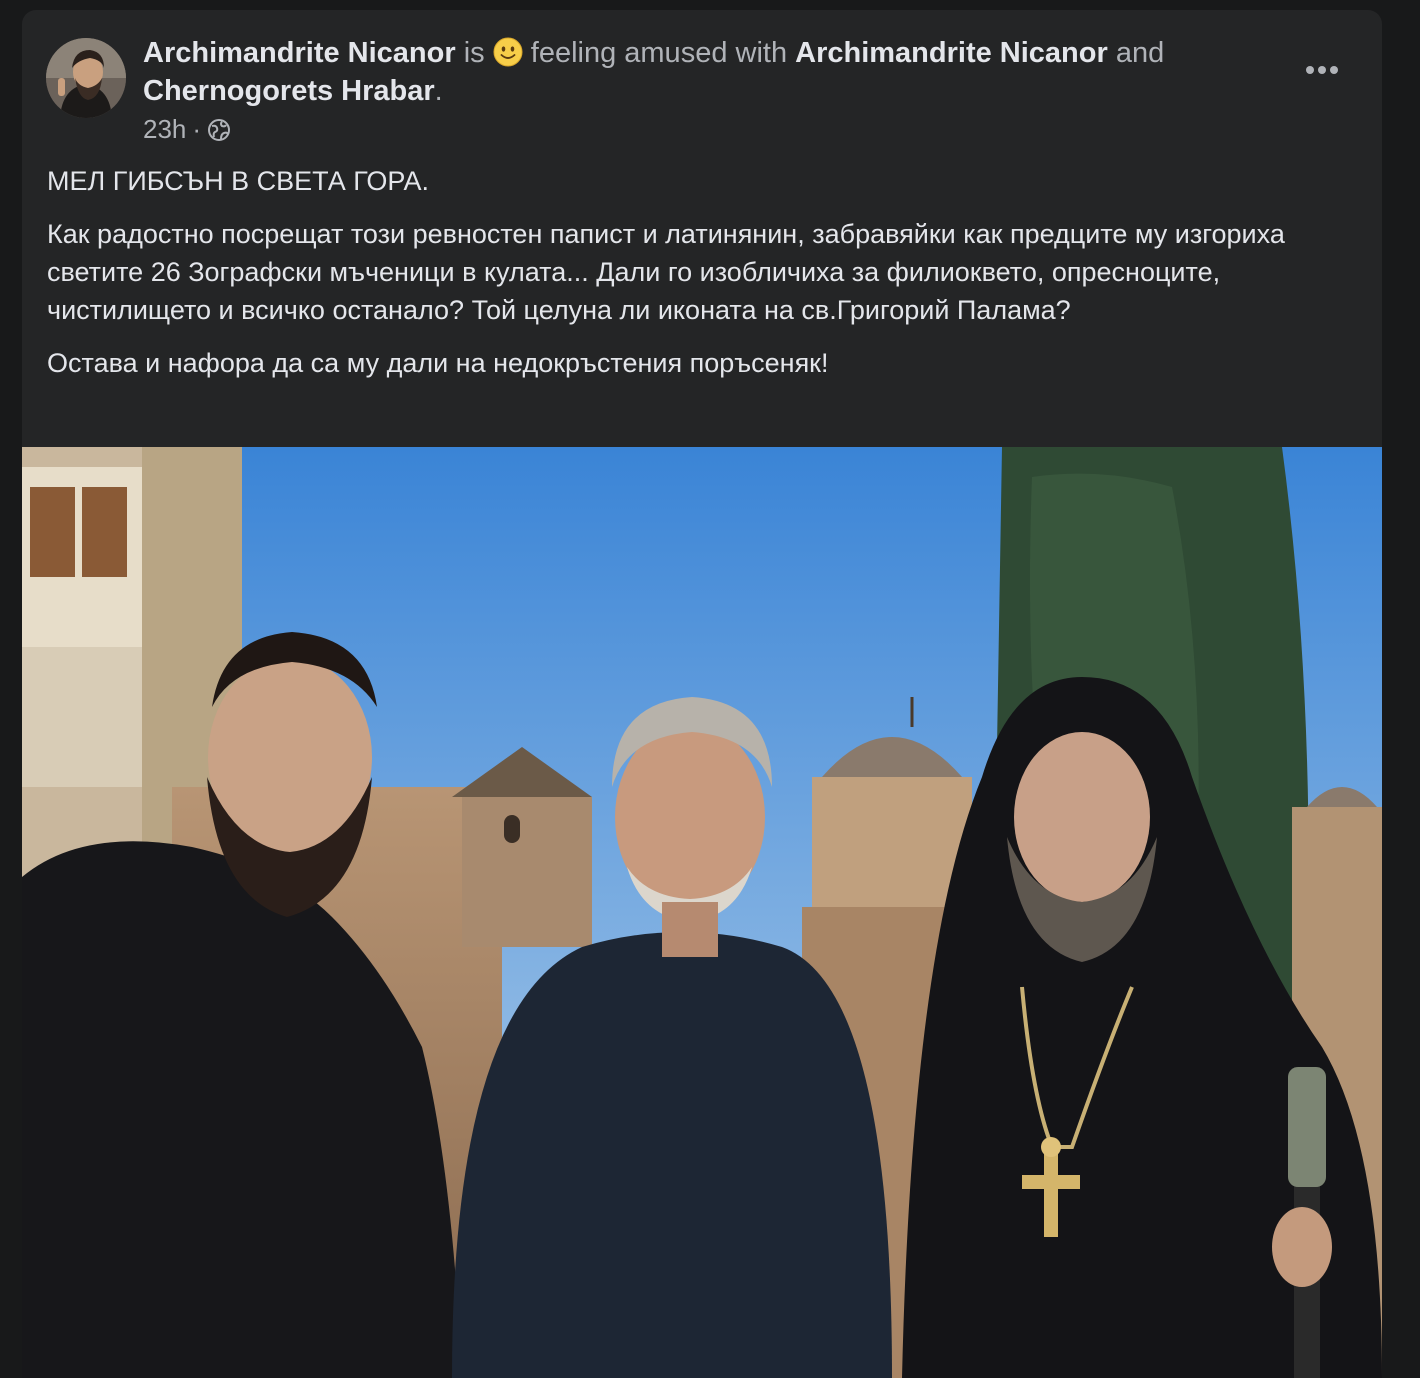 The width and height of the screenshot is (1420, 1378). I want to click on is-text: is, so click(474, 53).